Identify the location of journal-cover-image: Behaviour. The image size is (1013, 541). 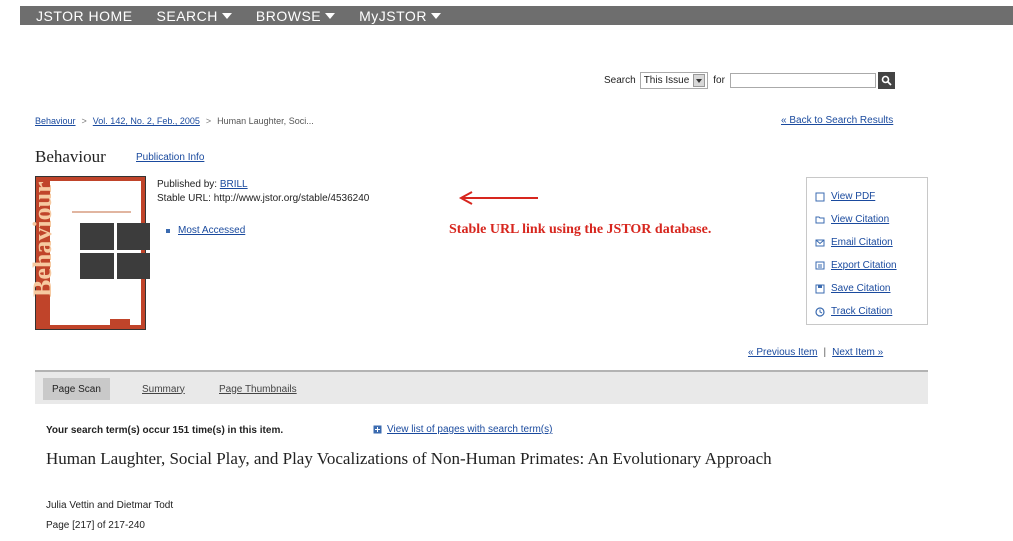
(89, 253).